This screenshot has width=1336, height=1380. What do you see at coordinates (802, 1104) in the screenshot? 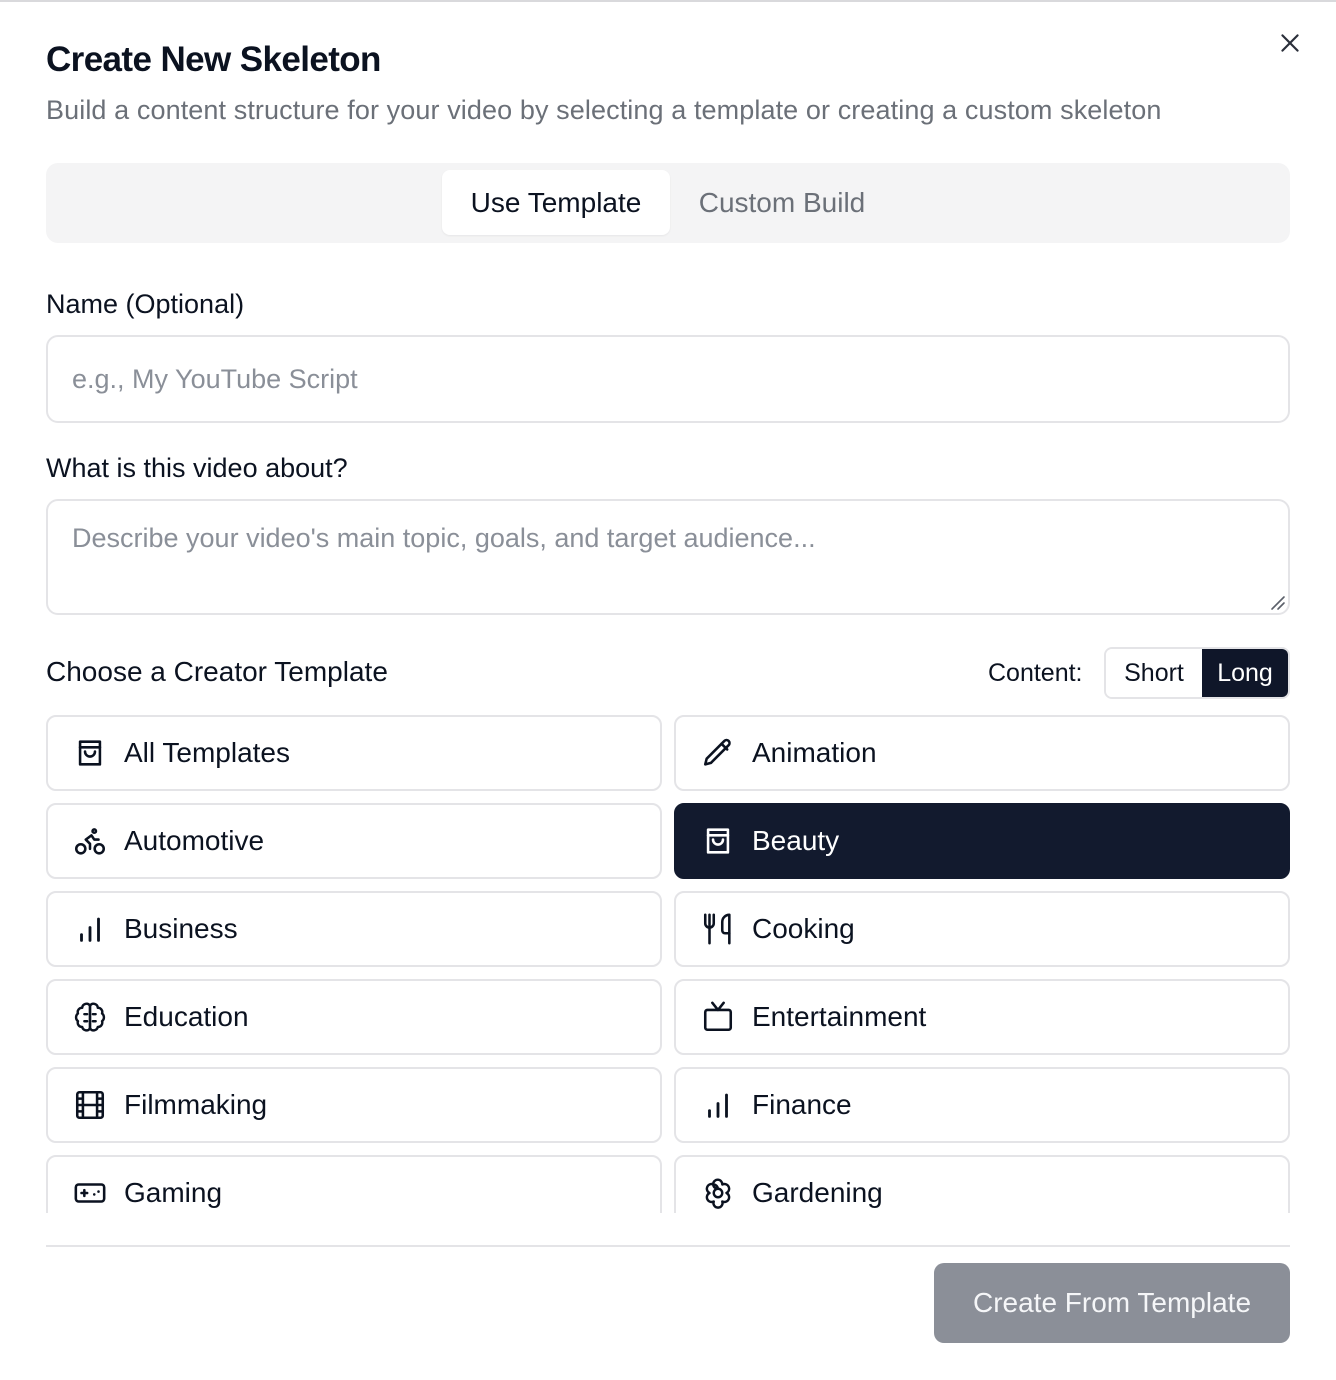
I see `template-label: Finance` at bounding box center [802, 1104].